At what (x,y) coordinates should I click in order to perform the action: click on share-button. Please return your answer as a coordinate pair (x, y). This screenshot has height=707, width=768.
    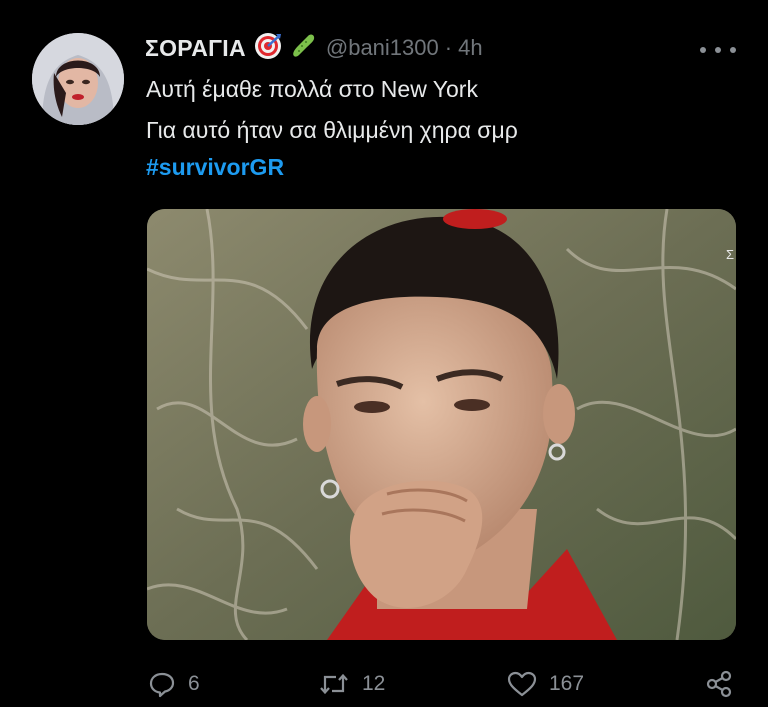
    Looking at the image, I should click on (719, 684).